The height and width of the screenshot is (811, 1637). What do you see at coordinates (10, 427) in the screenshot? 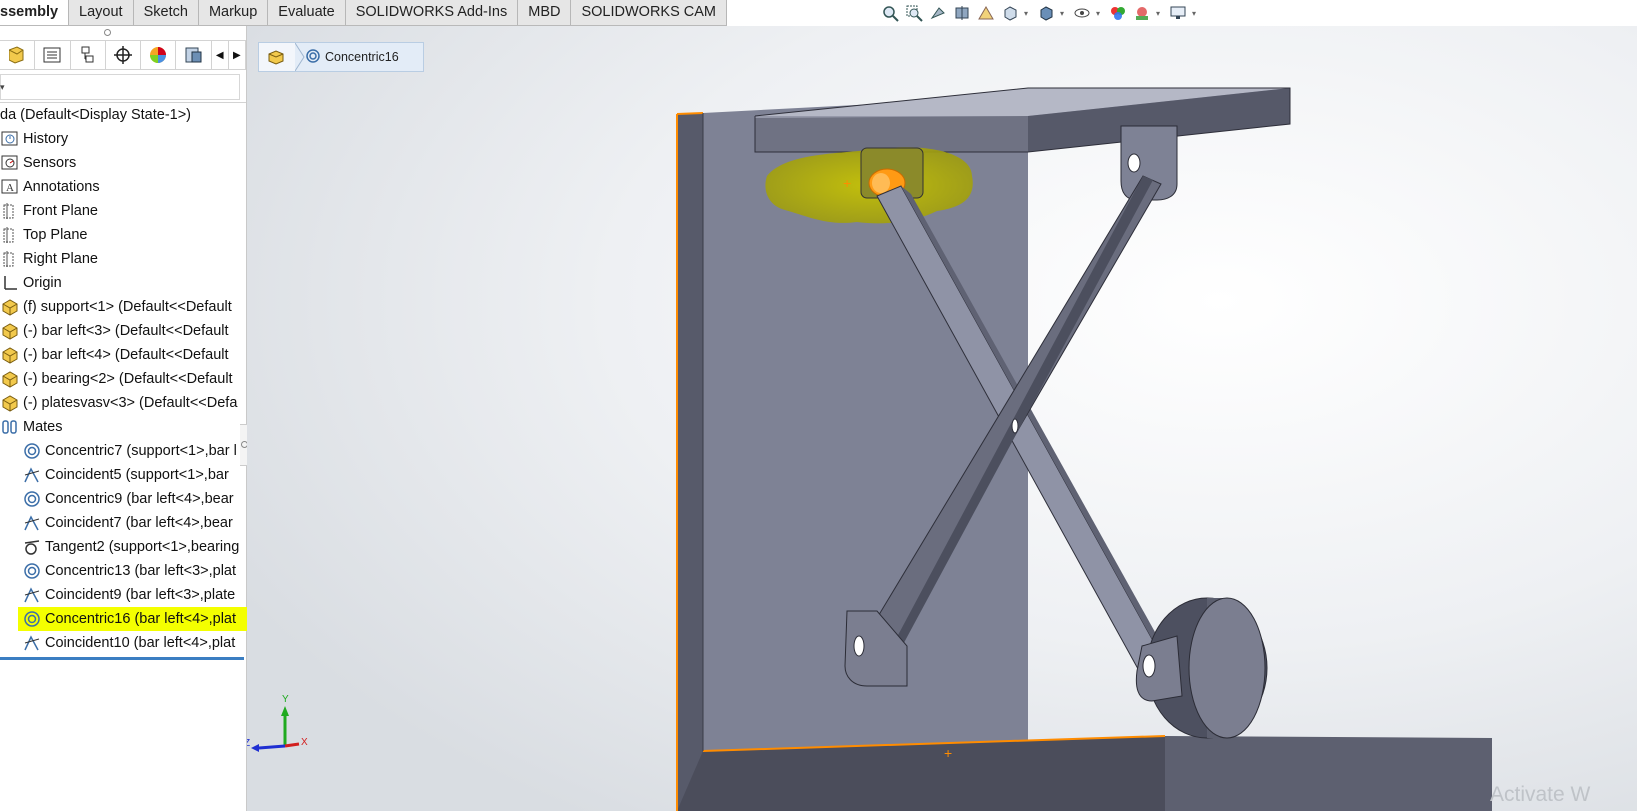
I see `mates-icon` at bounding box center [10, 427].